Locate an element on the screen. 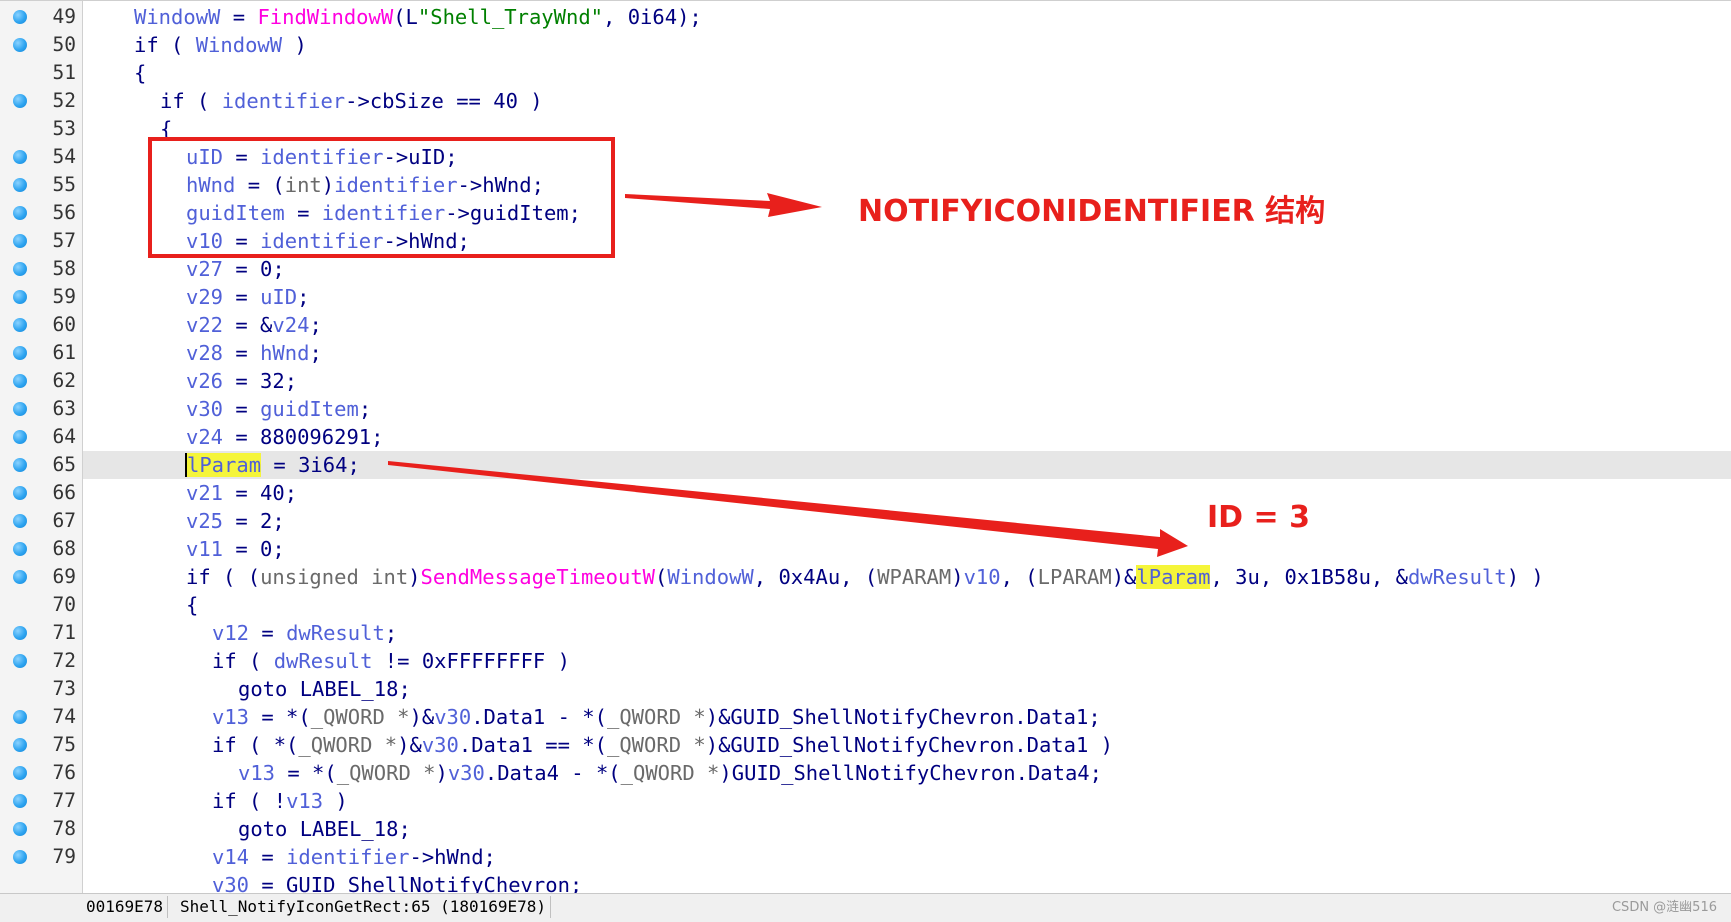 This screenshot has height=922, width=1731. struct-arrow is located at coordinates (723, 205).